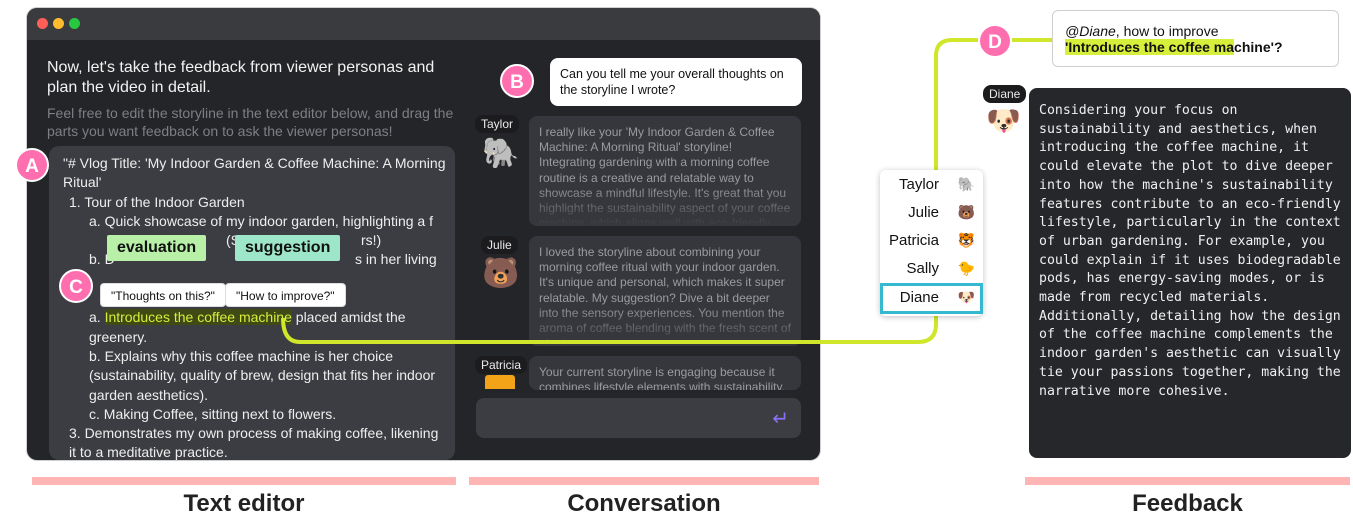 The height and width of the screenshot is (523, 1353). I want to click on persona-item-patricia: Patricia 🐯, so click(931, 241).